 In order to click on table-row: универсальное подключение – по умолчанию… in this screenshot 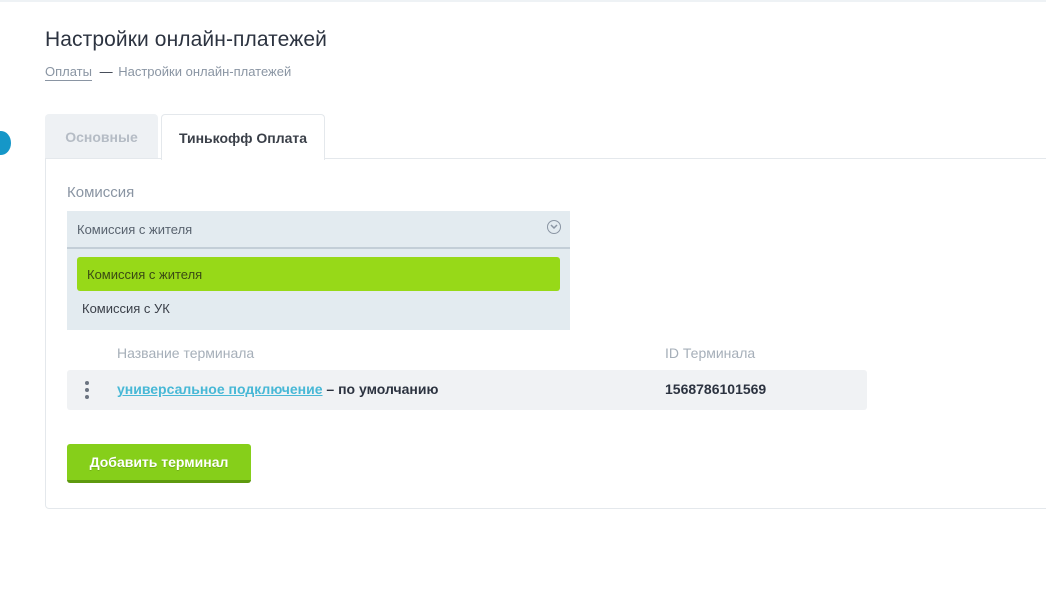, I will do `click(467, 390)`.